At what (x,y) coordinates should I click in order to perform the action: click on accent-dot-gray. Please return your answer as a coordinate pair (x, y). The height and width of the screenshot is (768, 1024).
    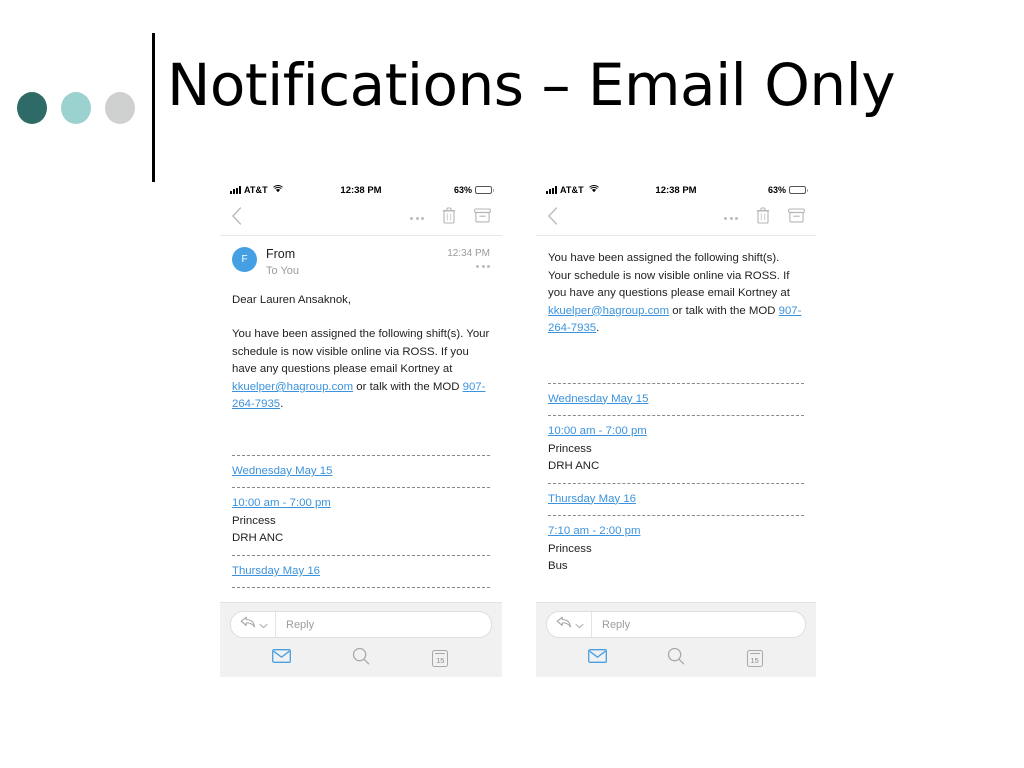
    Looking at the image, I should click on (120, 108).